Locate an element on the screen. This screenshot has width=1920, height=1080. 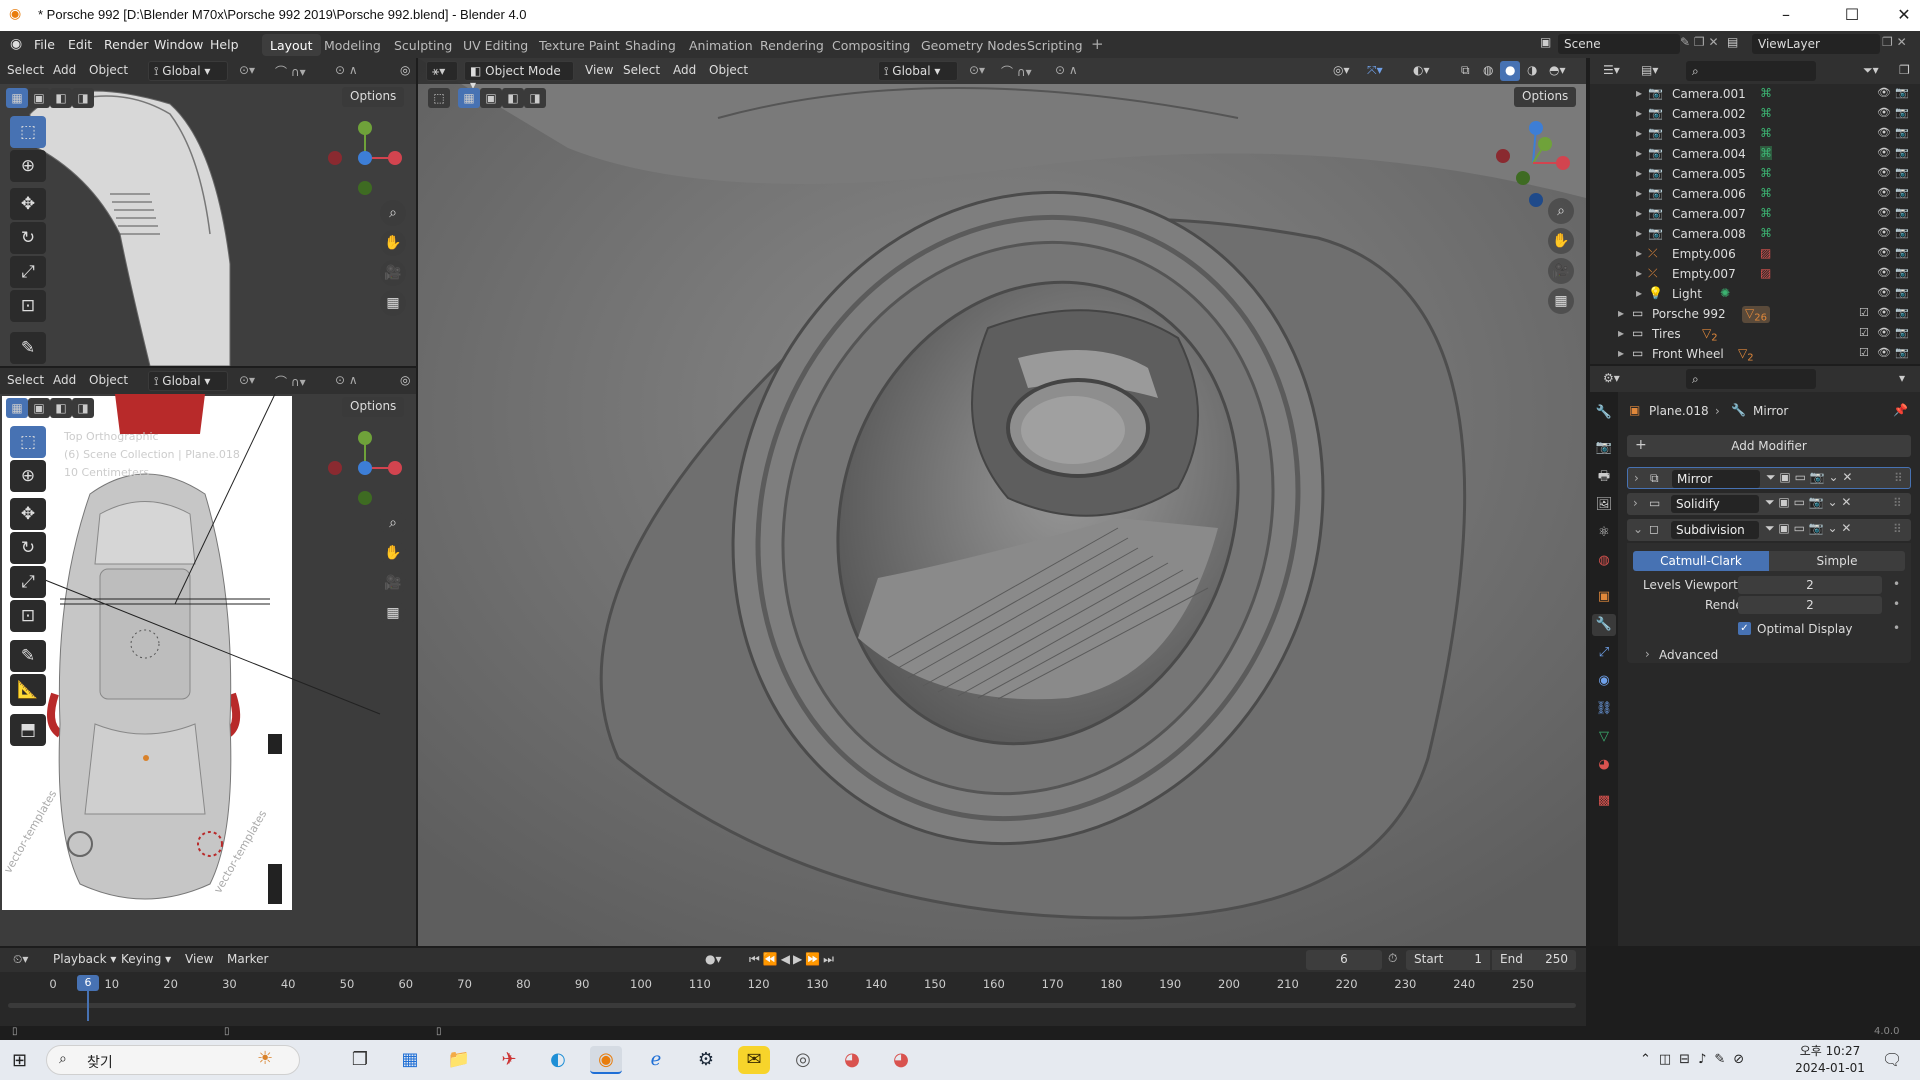
taskbar-search: ⌕ 찾기 ☀ is located at coordinates (173, 1060).